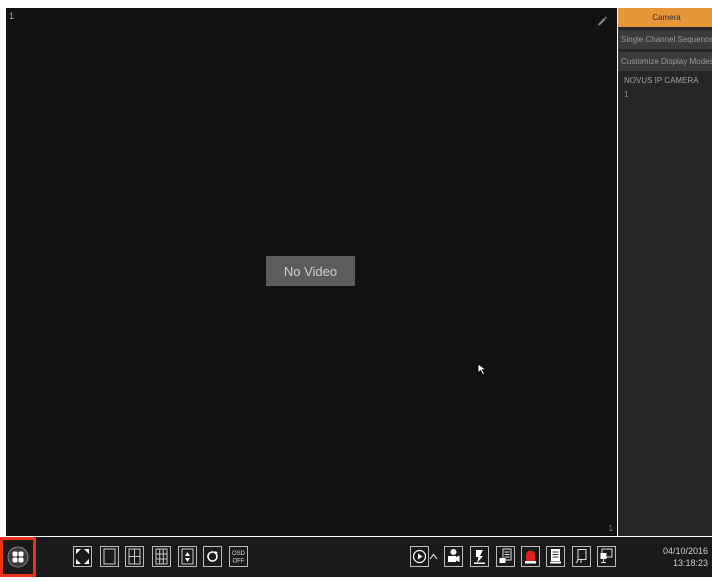 The height and width of the screenshot is (582, 712). I want to click on camera-list-item: 1, so click(626, 94).